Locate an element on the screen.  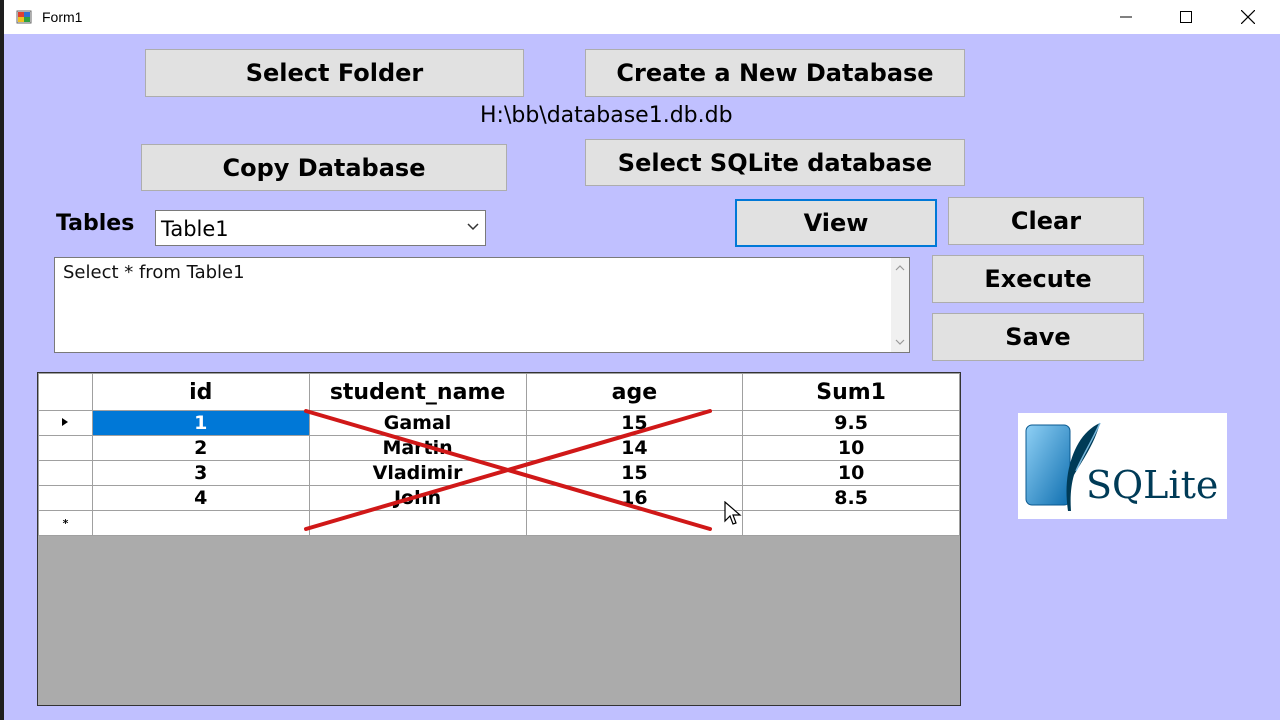
close-icon is located at coordinates (1248, 17).